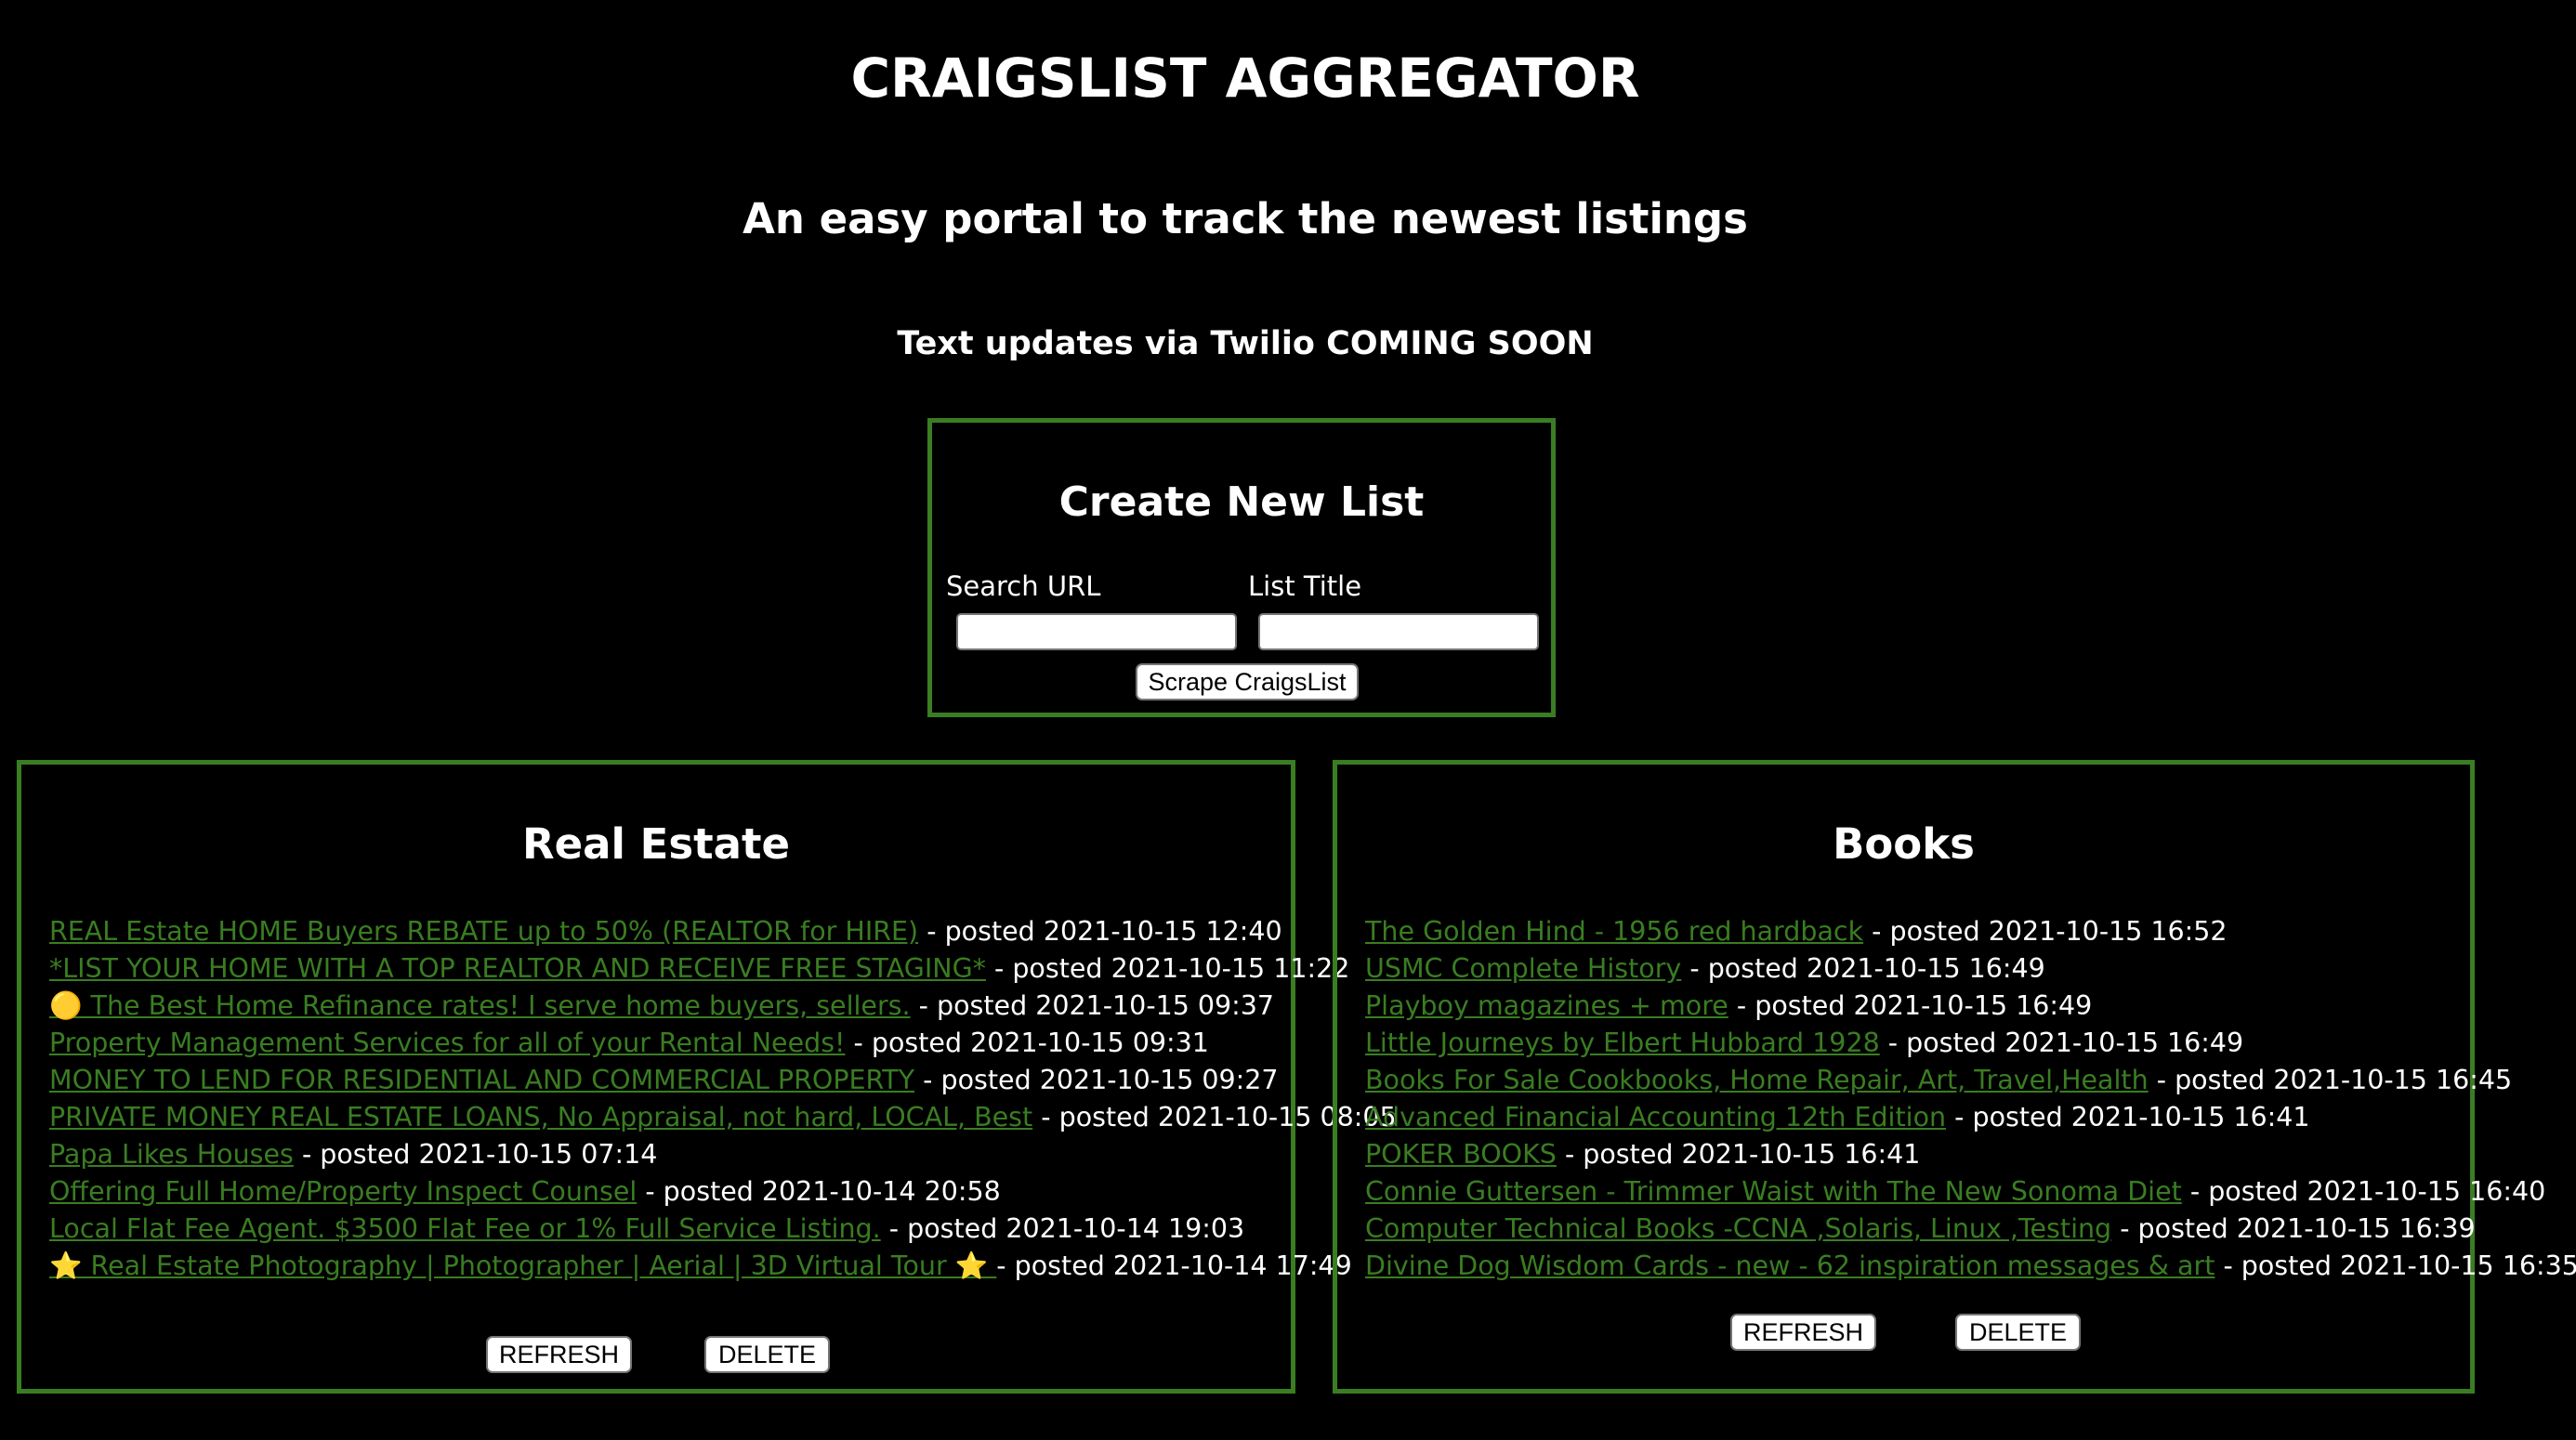 Image resolution: width=2576 pixels, height=1440 pixels. I want to click on list-title-input, so click(1398, 631).